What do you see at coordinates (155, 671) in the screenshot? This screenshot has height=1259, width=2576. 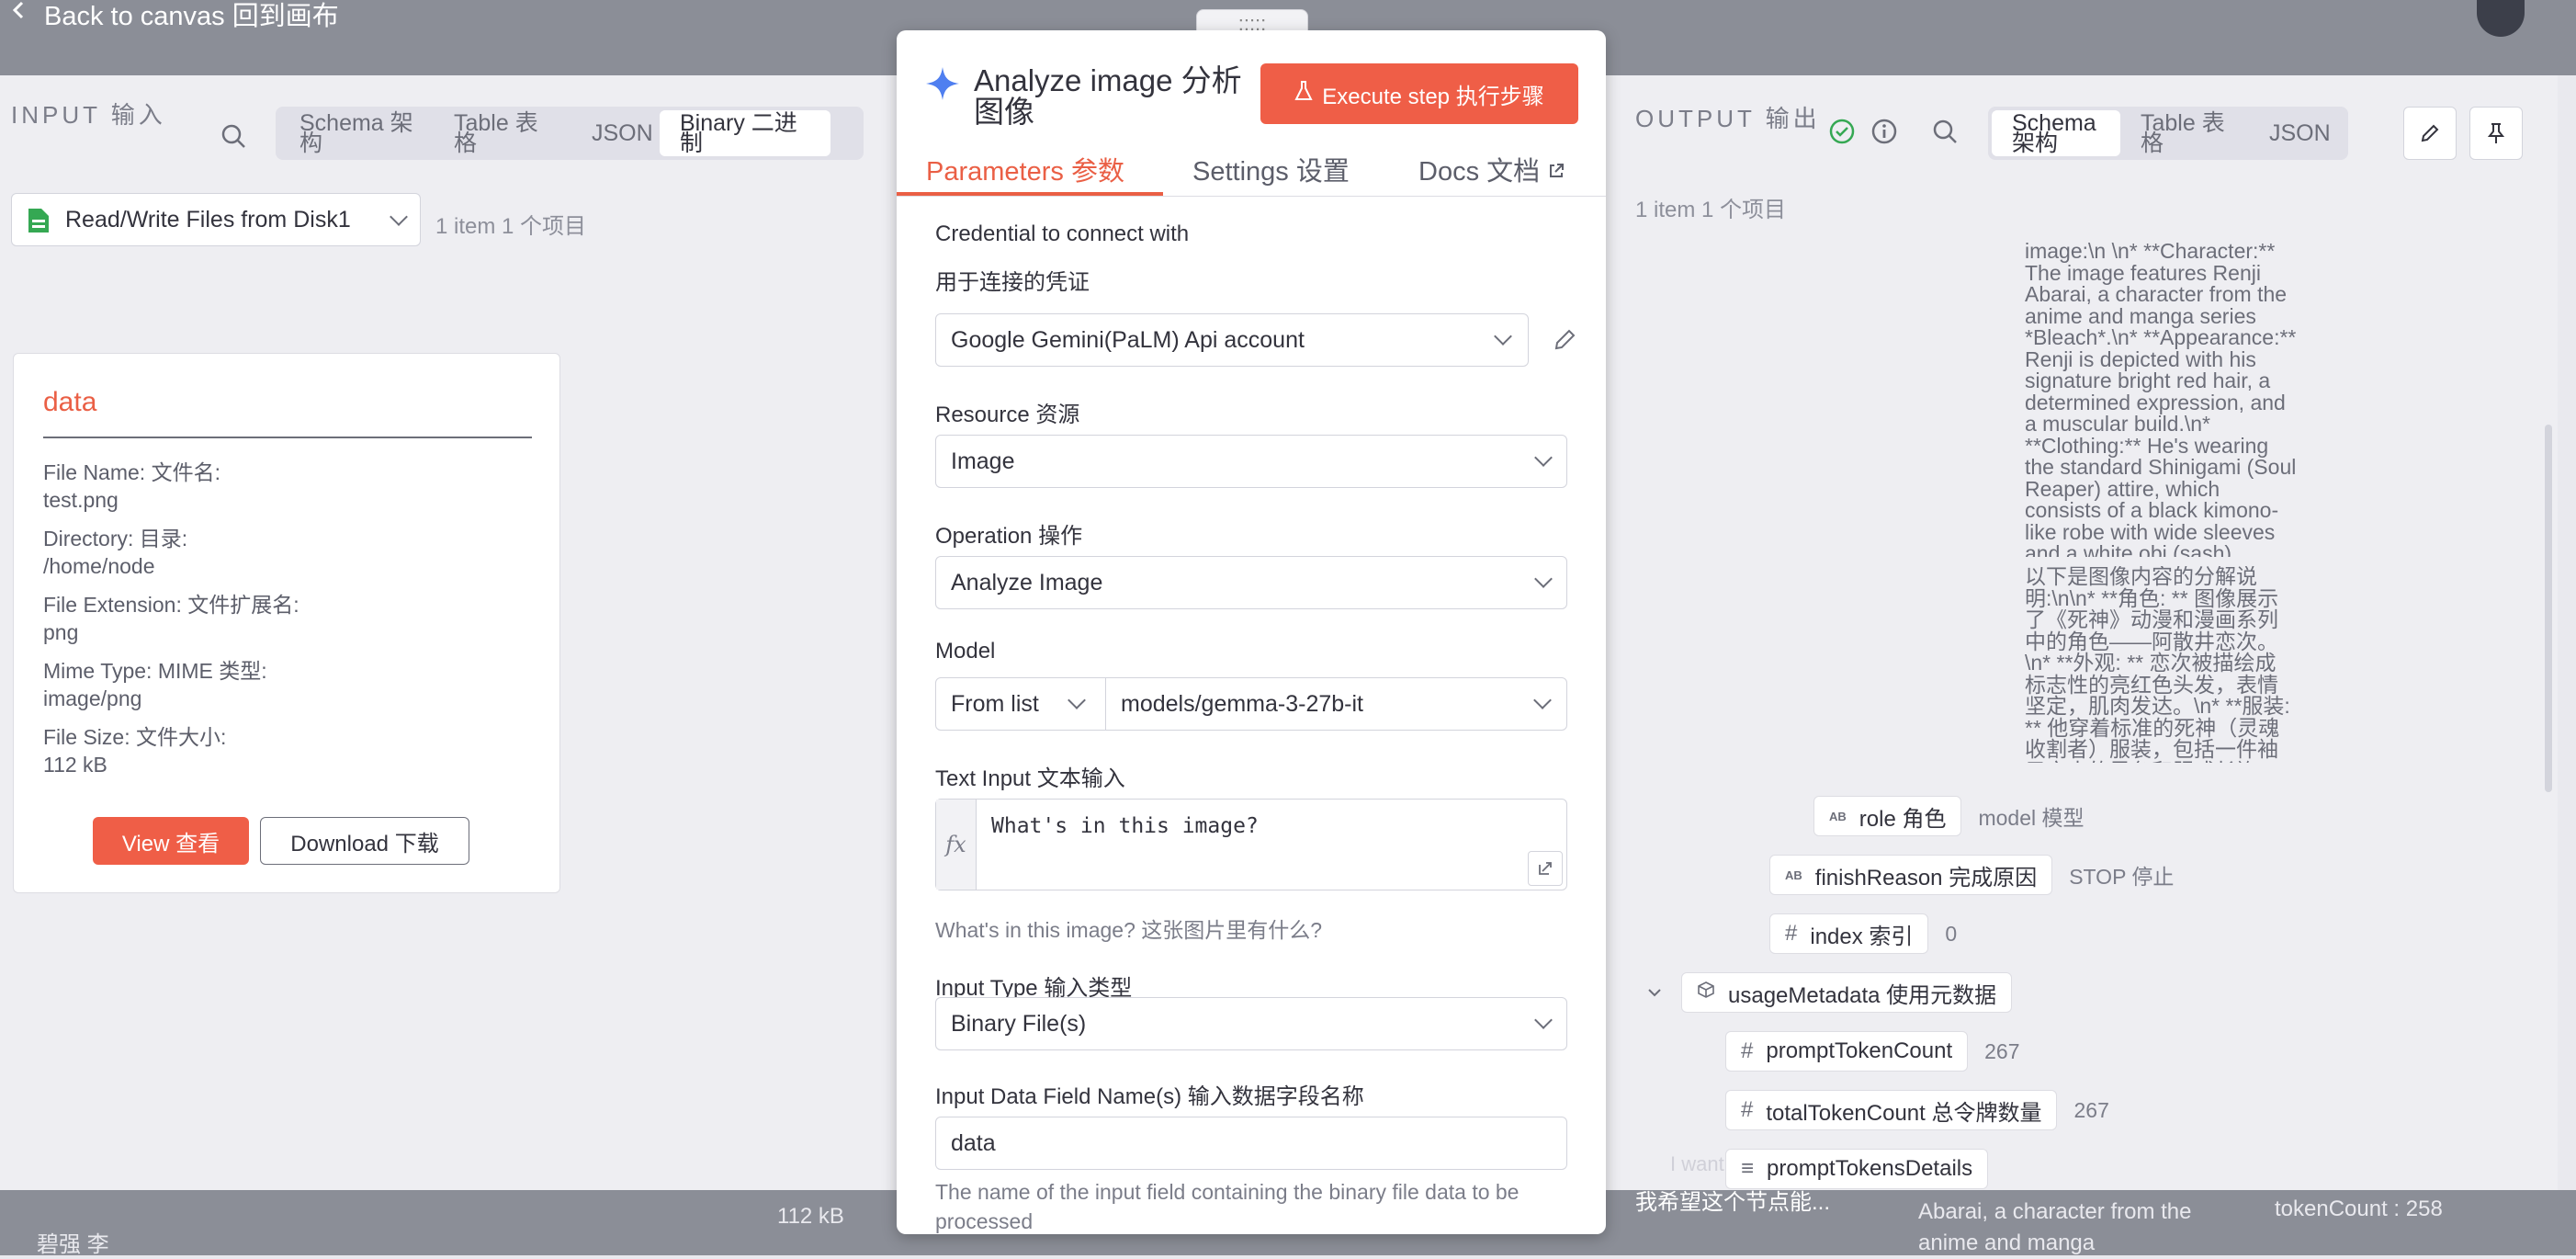 I see `mime-label: Mime Type: MIME 类型:` at bounding box center [155, 671].